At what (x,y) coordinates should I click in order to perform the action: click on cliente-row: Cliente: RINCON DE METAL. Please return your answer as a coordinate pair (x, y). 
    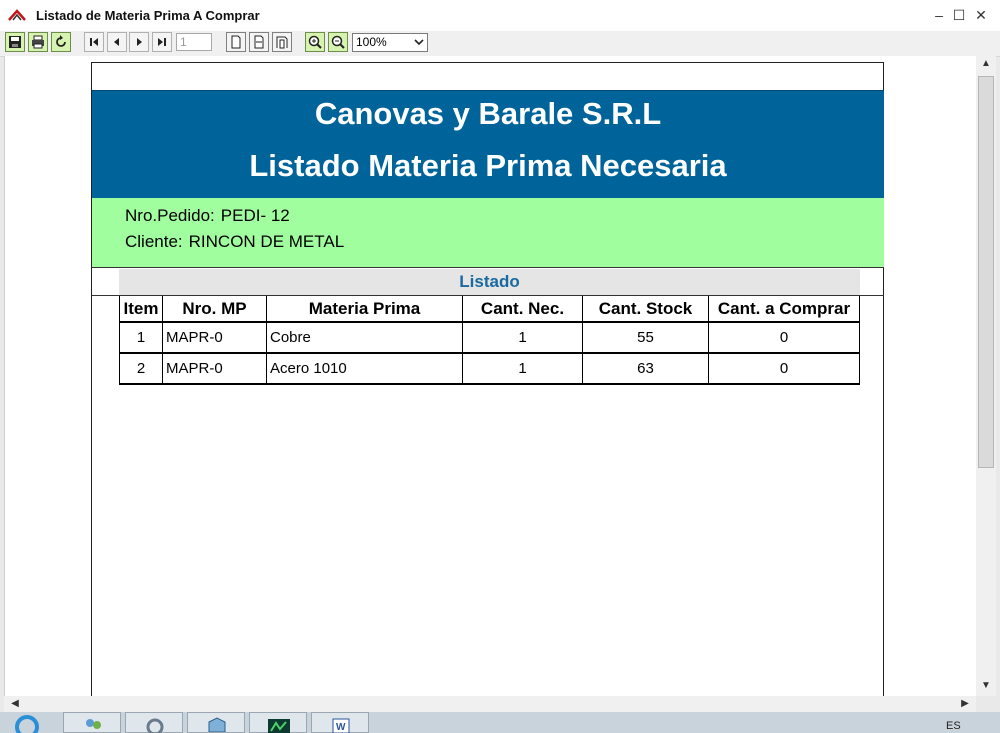
    Looking at the image, I should click on (234, 242).